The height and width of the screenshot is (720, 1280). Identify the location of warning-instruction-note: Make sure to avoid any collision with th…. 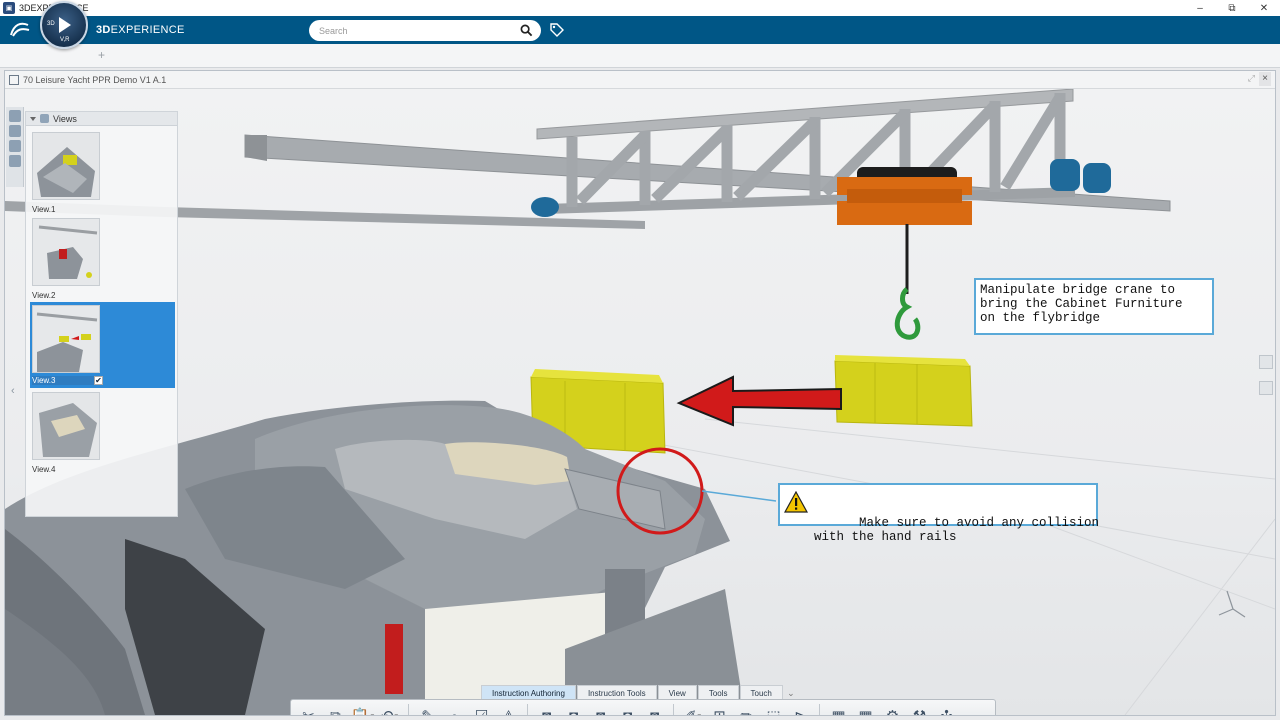
(938, 513).